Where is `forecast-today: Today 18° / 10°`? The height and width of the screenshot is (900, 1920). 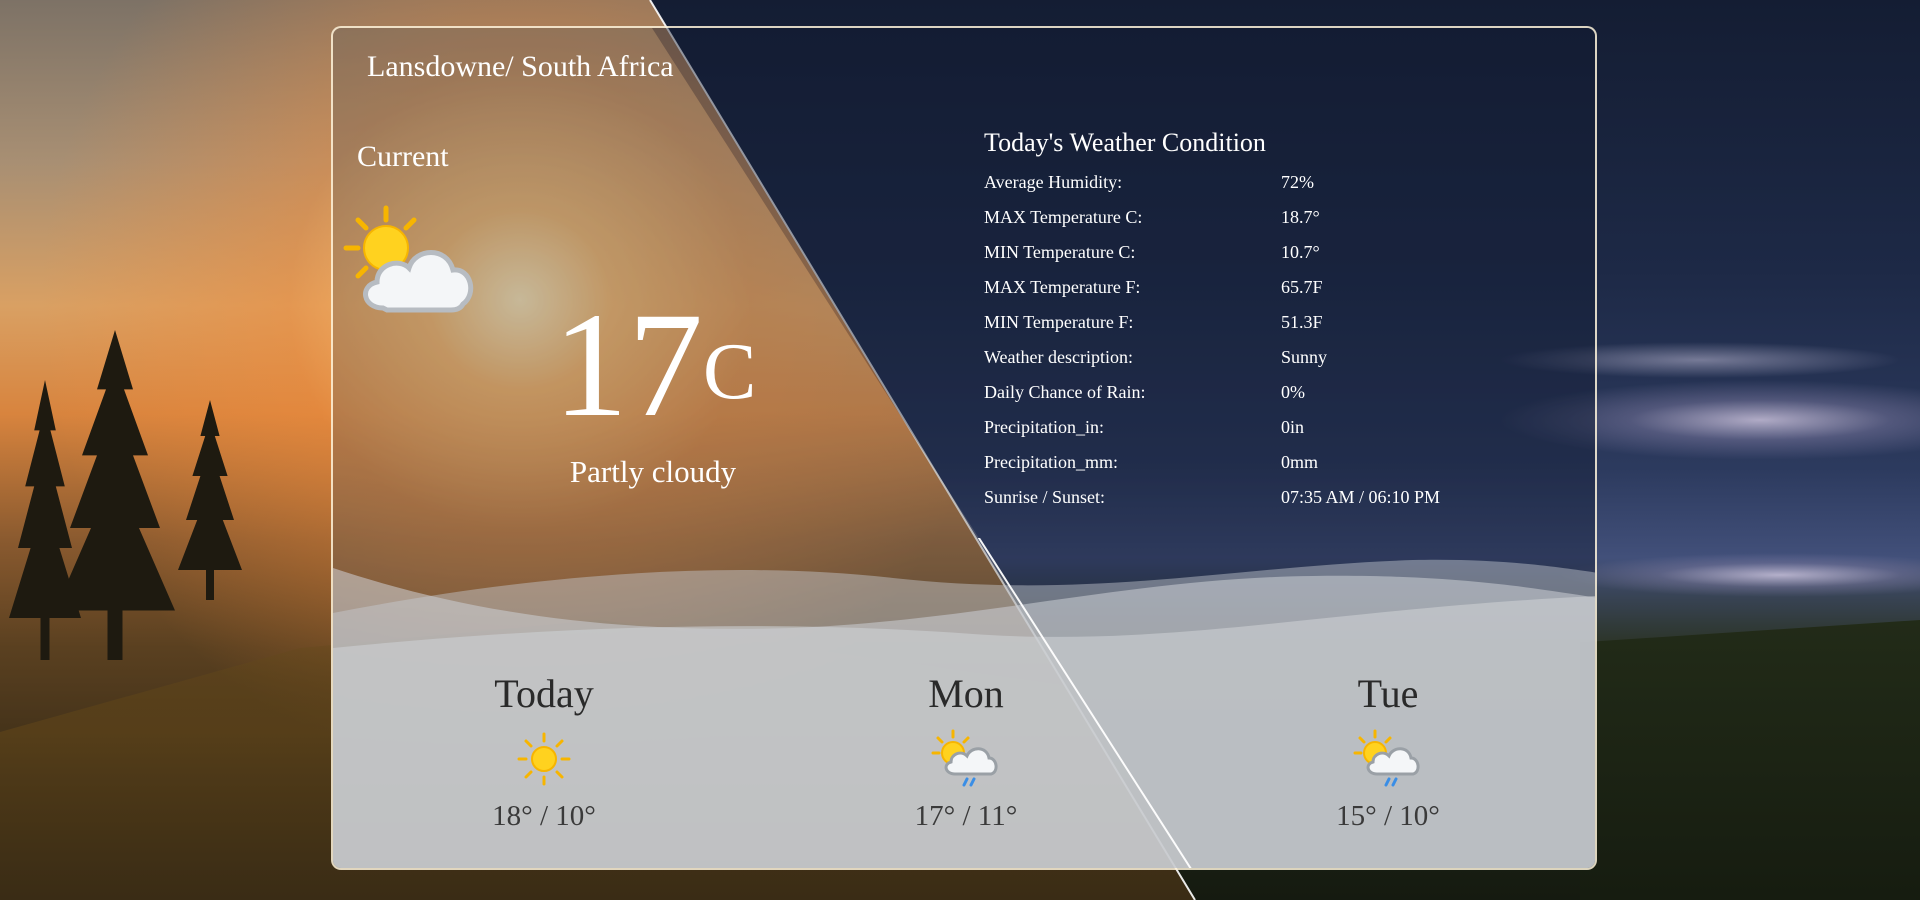 forecast-today: Today 18° / 10° is located at coordinates (544, 752).